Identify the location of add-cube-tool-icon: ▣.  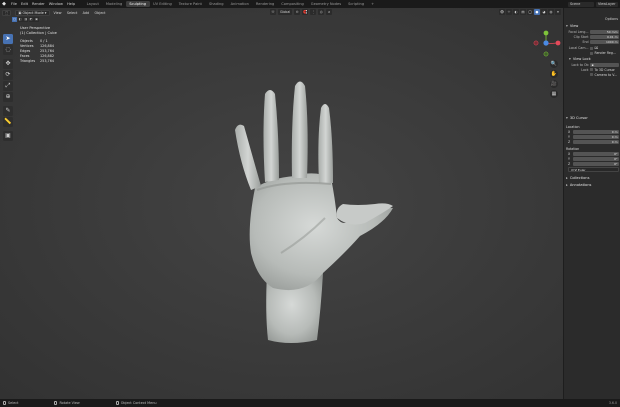
(8, 136).